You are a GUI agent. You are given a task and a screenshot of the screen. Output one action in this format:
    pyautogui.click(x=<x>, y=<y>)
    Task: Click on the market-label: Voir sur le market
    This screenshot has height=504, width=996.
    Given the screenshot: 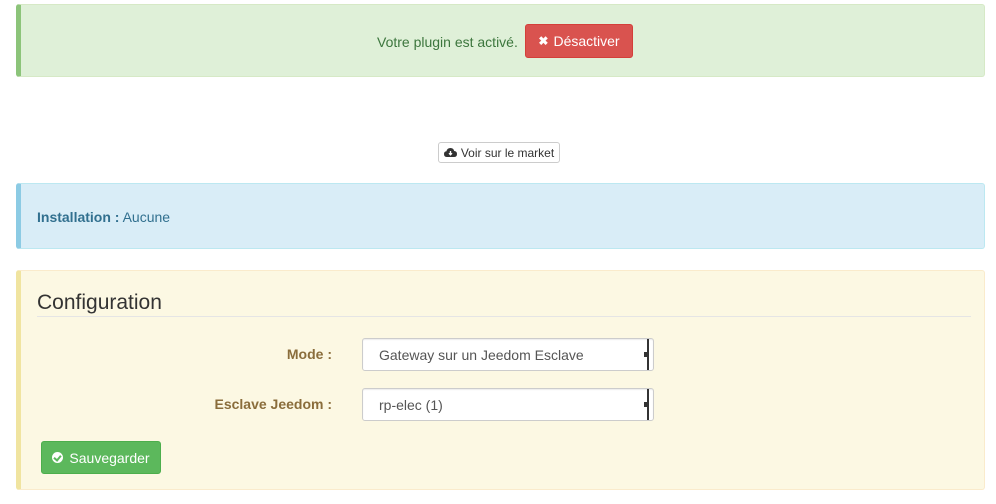 What is the action you would take?
    pyautogui.click(x=507, y=152)
    